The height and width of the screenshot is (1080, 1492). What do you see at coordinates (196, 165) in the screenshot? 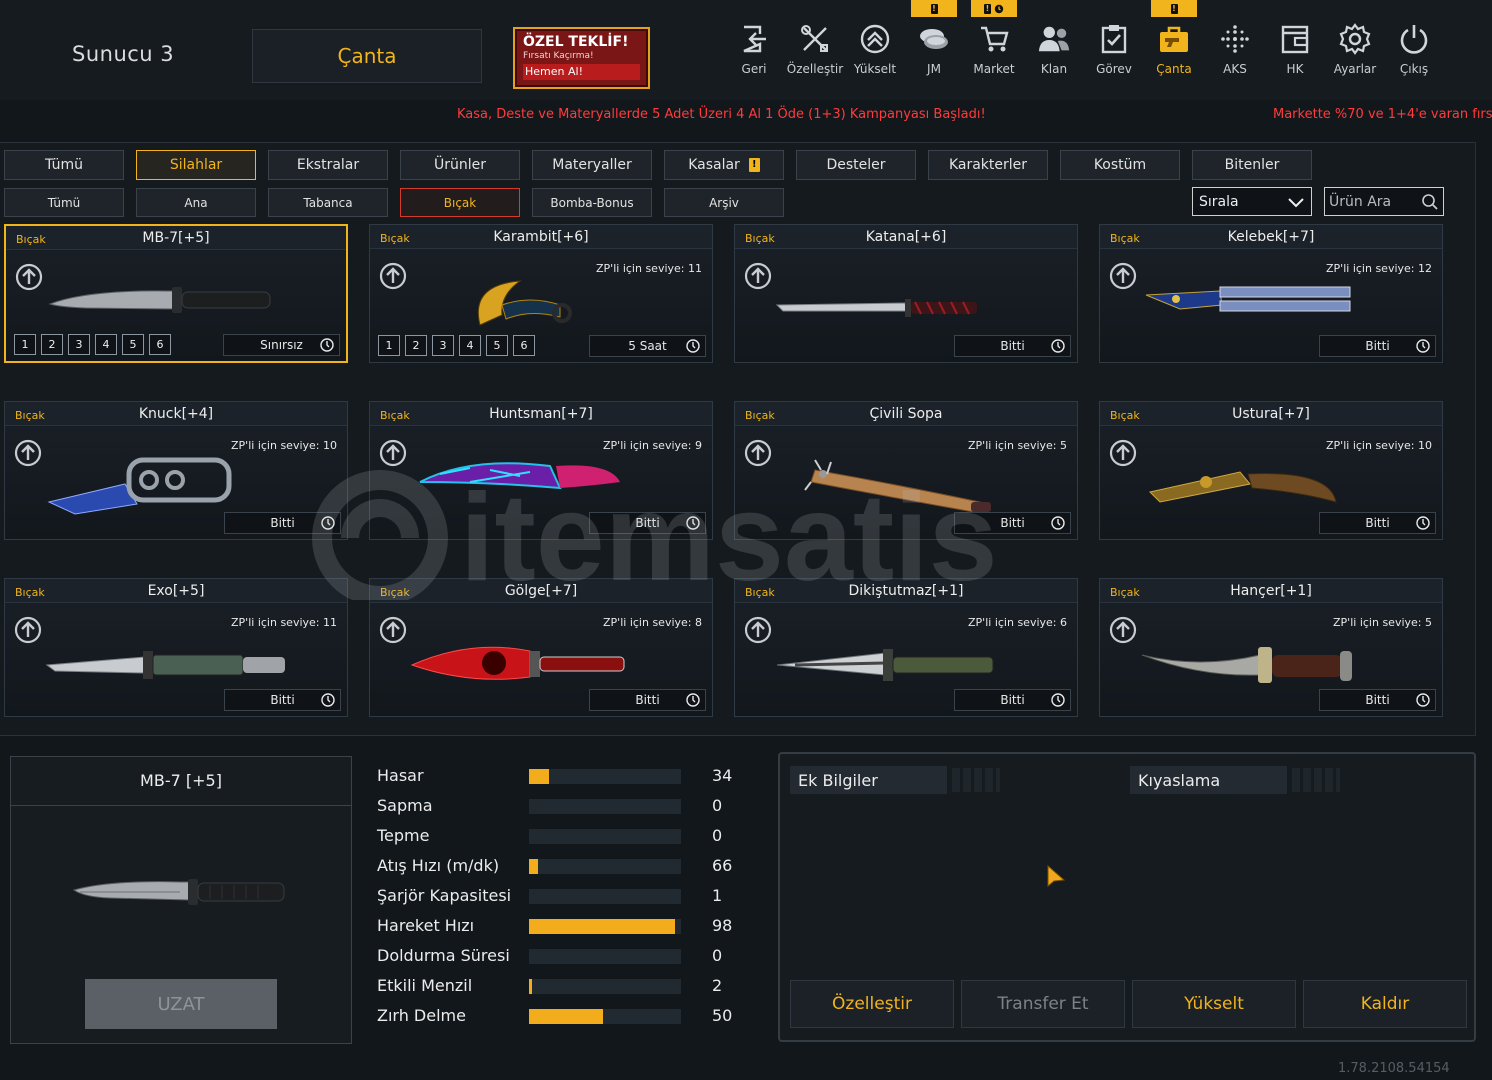
I see `tab-1: Silahlar` at bounding box center [196, 165].